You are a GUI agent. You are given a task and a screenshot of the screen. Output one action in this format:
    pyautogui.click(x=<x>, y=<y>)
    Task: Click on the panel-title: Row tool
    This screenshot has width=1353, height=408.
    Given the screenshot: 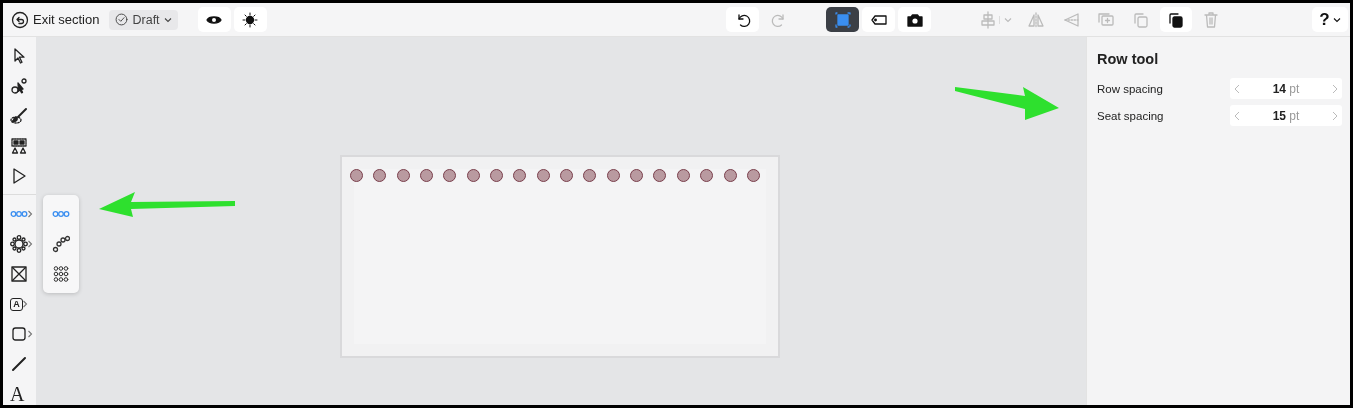 What is the action you would take?
    pyautogui.click(x=1128, y=59)
    